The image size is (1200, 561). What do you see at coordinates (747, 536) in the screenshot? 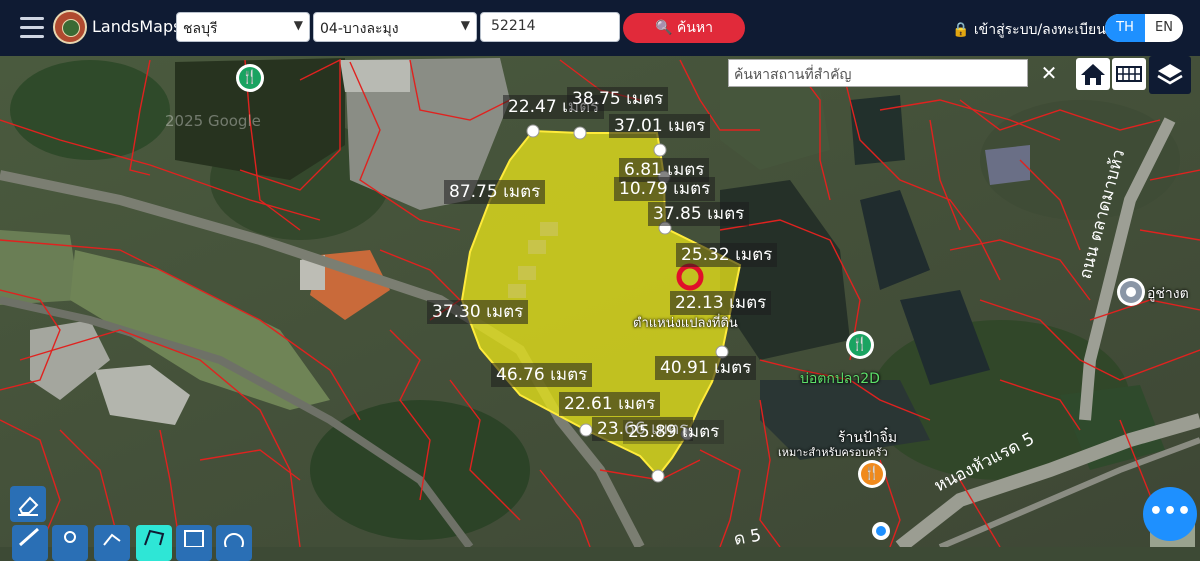
I see `road-label-3: ด 5` at bounding box center [747, 536].